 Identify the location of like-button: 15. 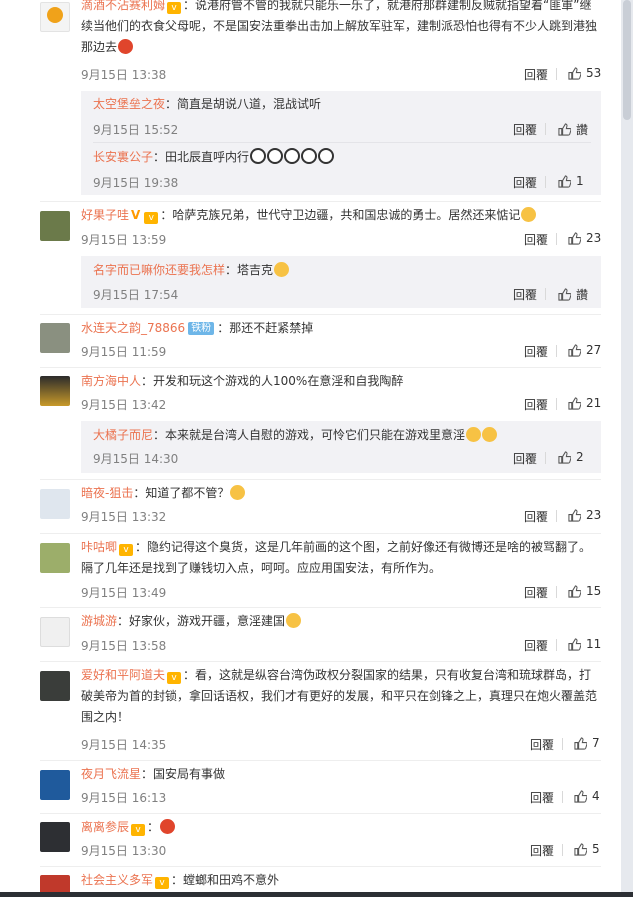
(584, 591).